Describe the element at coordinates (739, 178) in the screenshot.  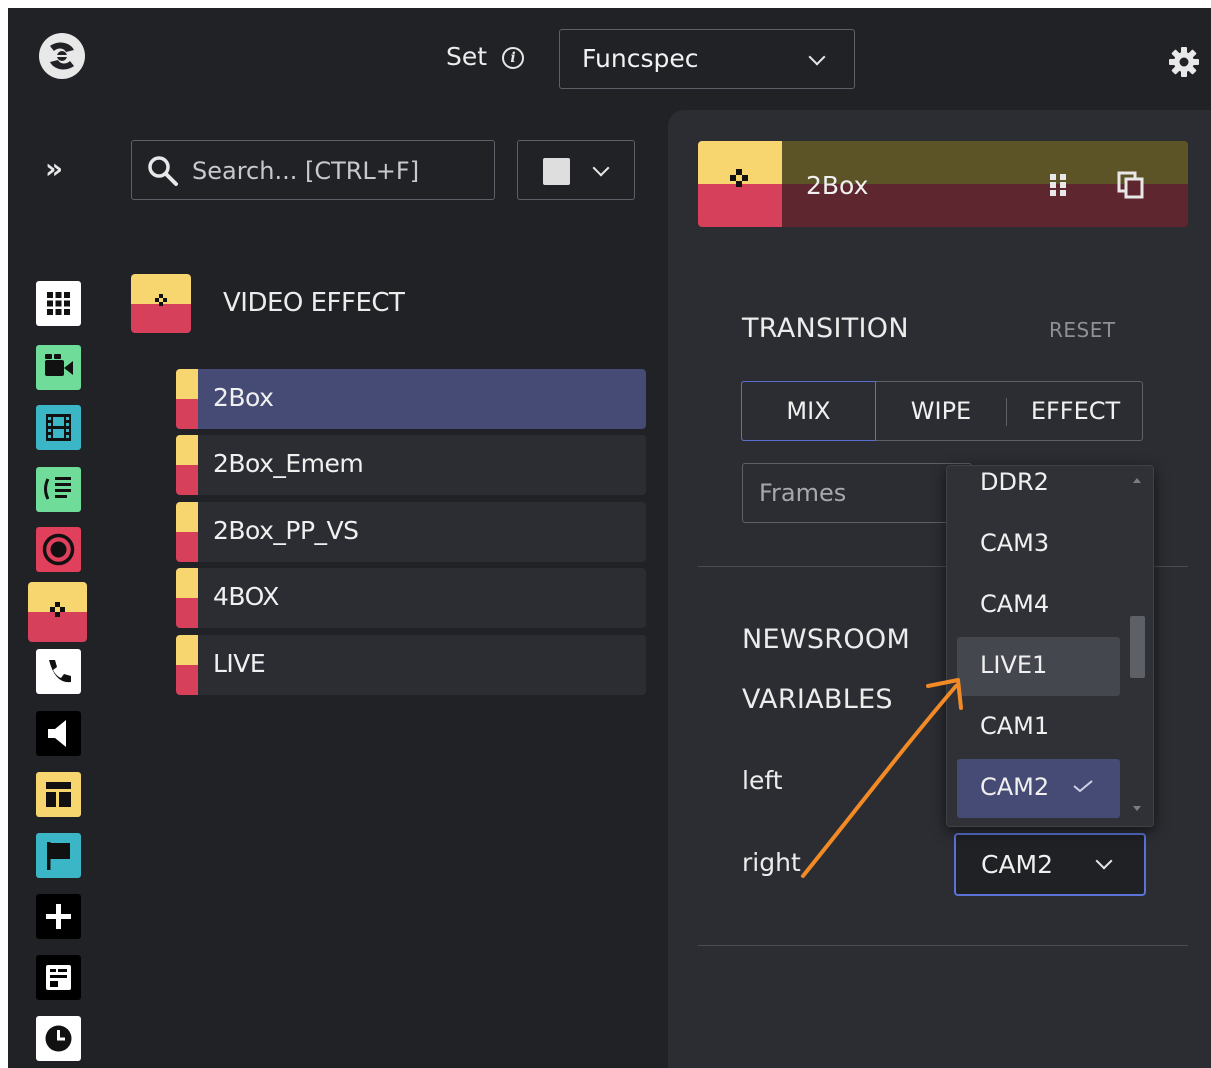
I see `video-effect-icon` at that location.